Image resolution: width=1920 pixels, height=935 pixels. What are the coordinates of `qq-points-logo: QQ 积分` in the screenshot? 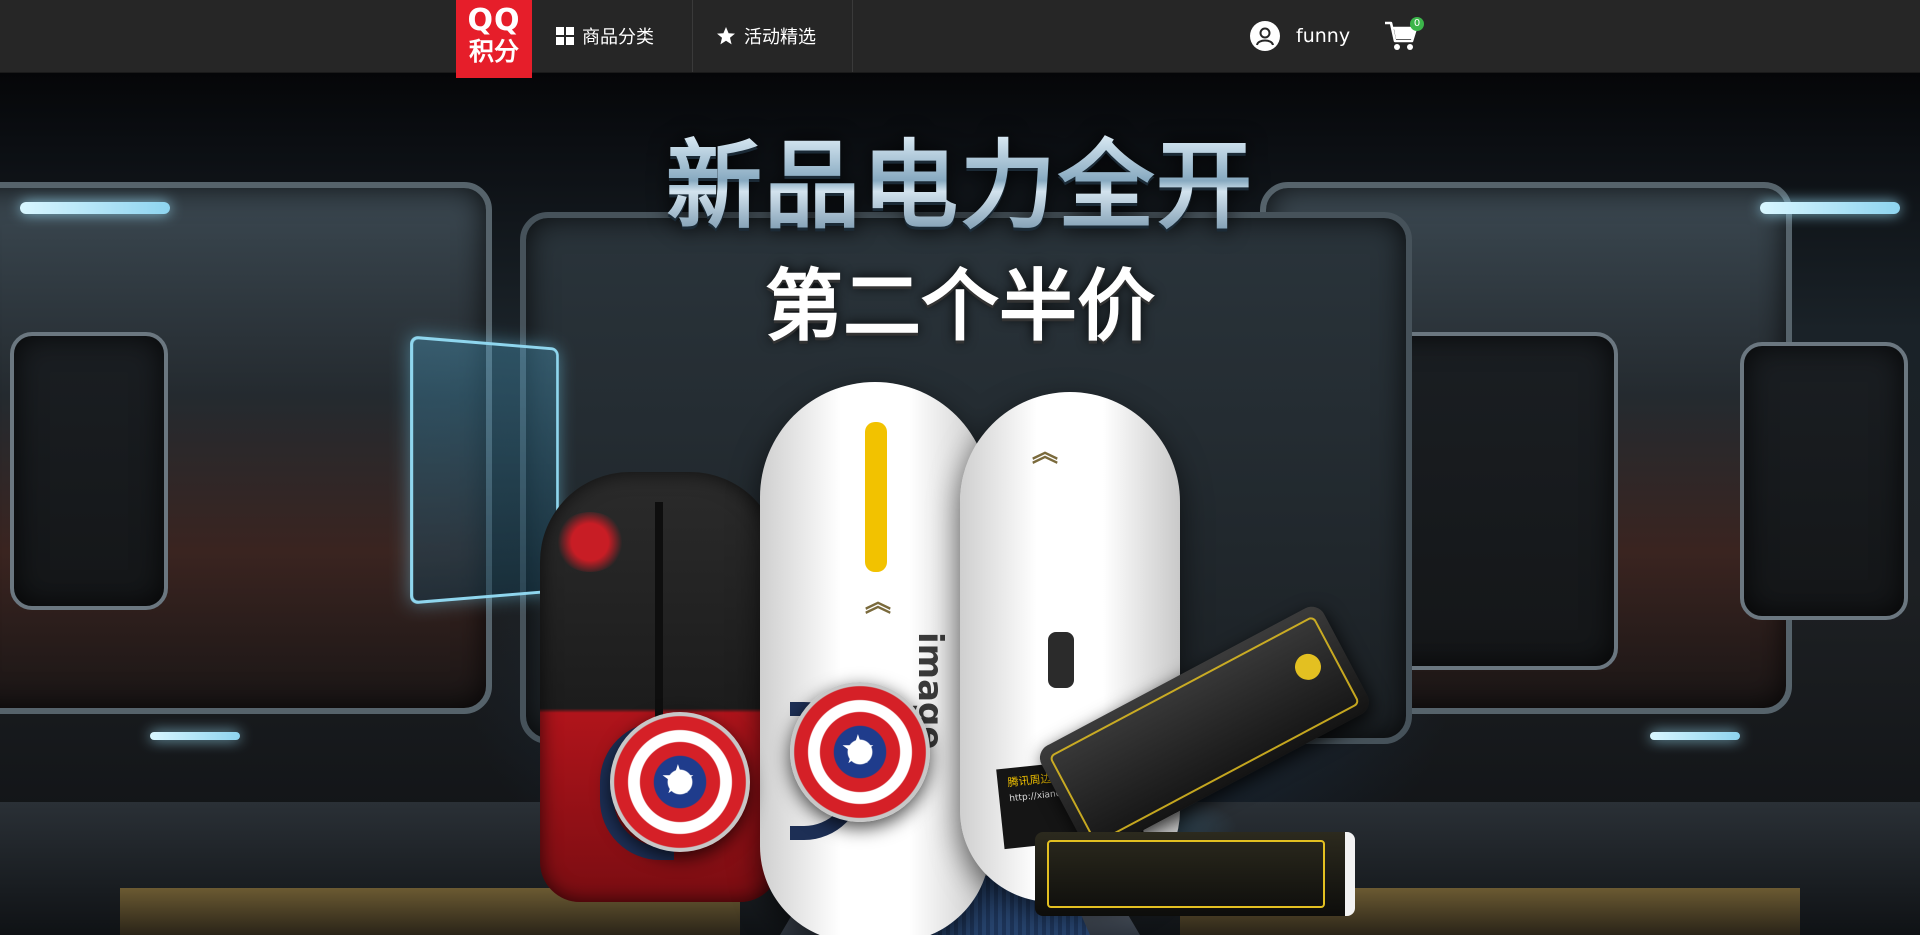 It's located at (494, 39).